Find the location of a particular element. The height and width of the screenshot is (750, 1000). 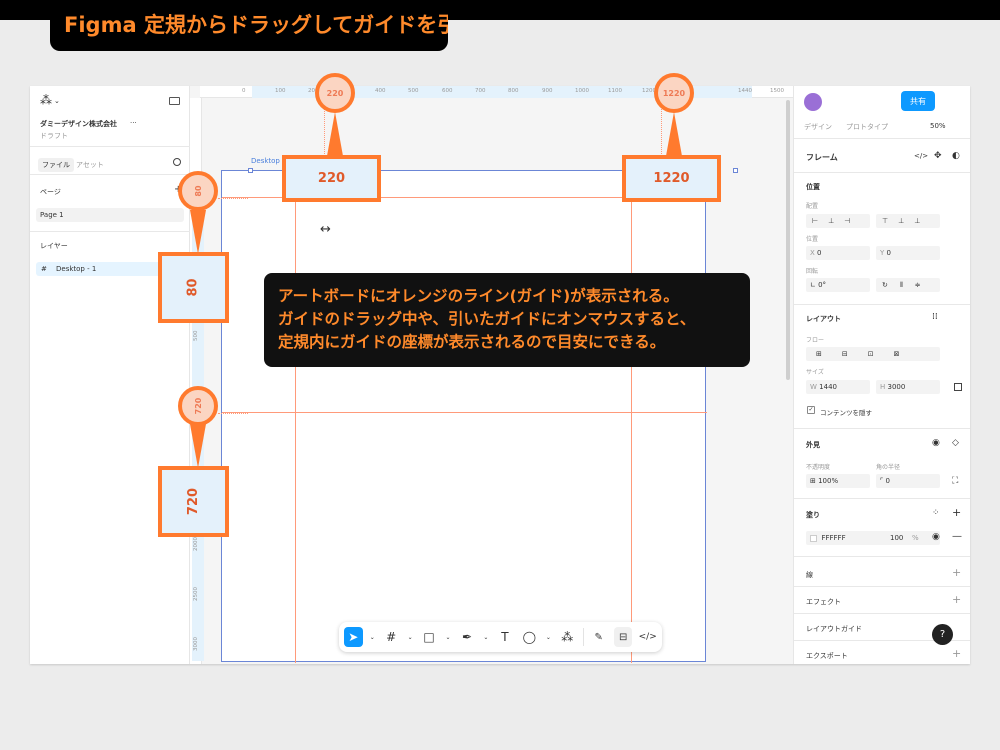

effects-heading: エフェクト is located at coordinates (823, 602).